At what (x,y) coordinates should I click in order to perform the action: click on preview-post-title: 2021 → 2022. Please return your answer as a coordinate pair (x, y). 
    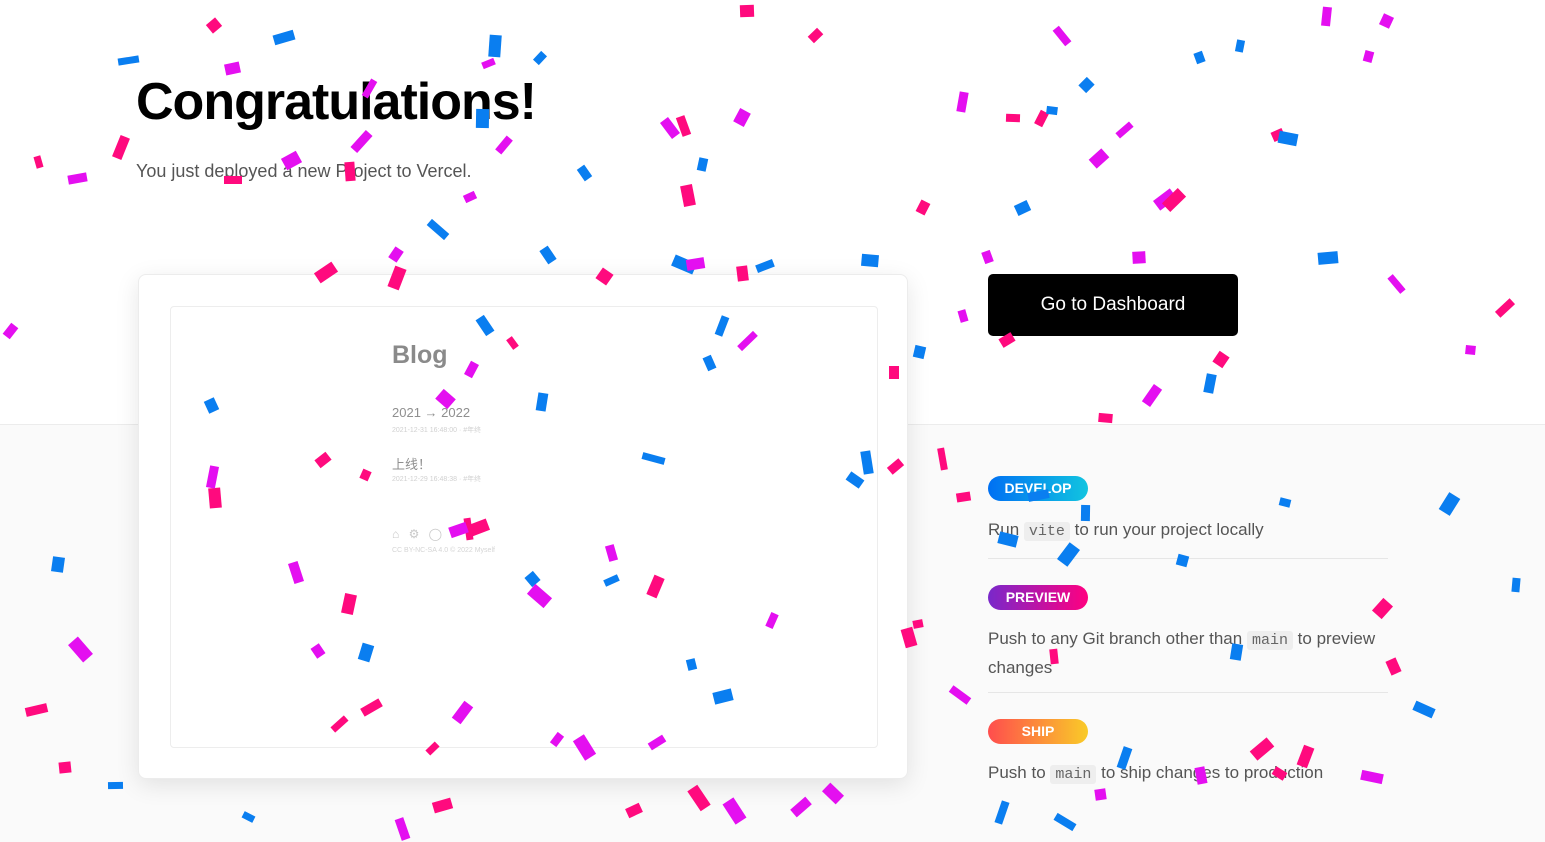
    Looking at the image, I should click on (431, 412).